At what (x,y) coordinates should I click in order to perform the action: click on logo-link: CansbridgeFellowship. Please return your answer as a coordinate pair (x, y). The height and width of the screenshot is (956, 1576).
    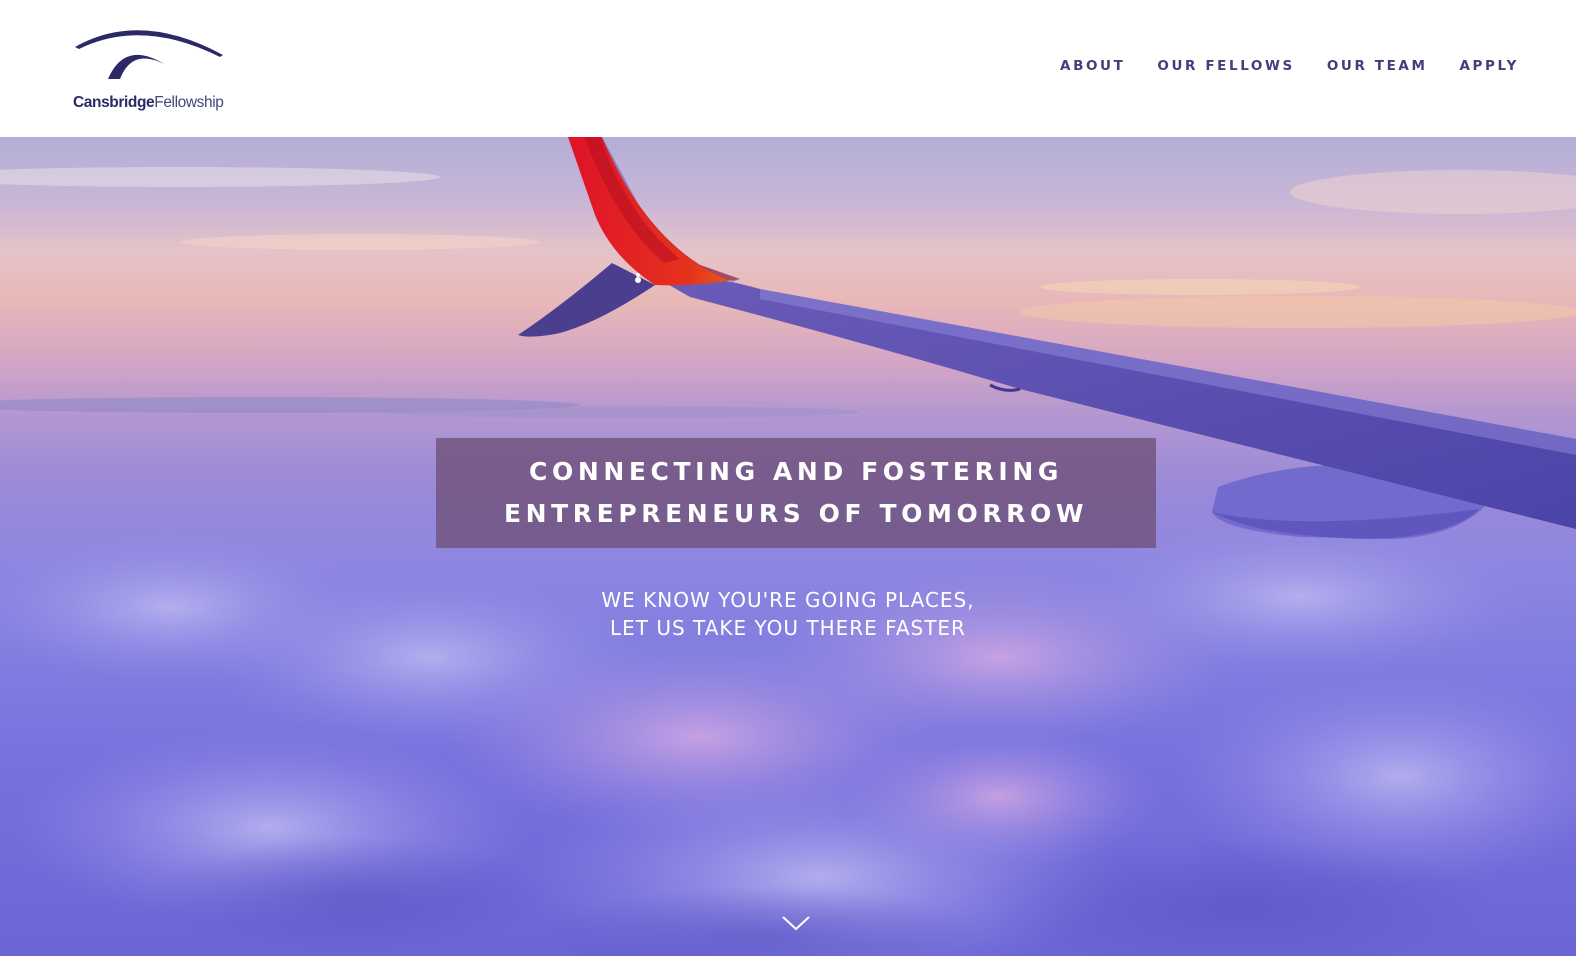
    Looking at the image, I should click on (155, 69).